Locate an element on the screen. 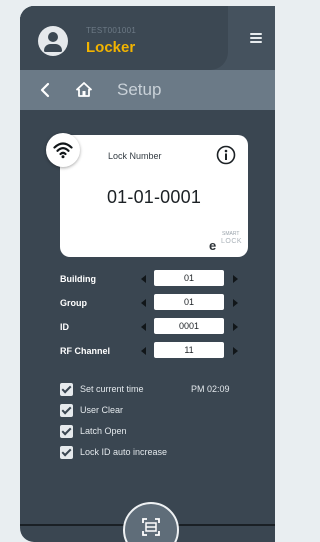 The width and height of the screenshot is (320, 542). building-decrement-icon is located at coordinates (143, 279).